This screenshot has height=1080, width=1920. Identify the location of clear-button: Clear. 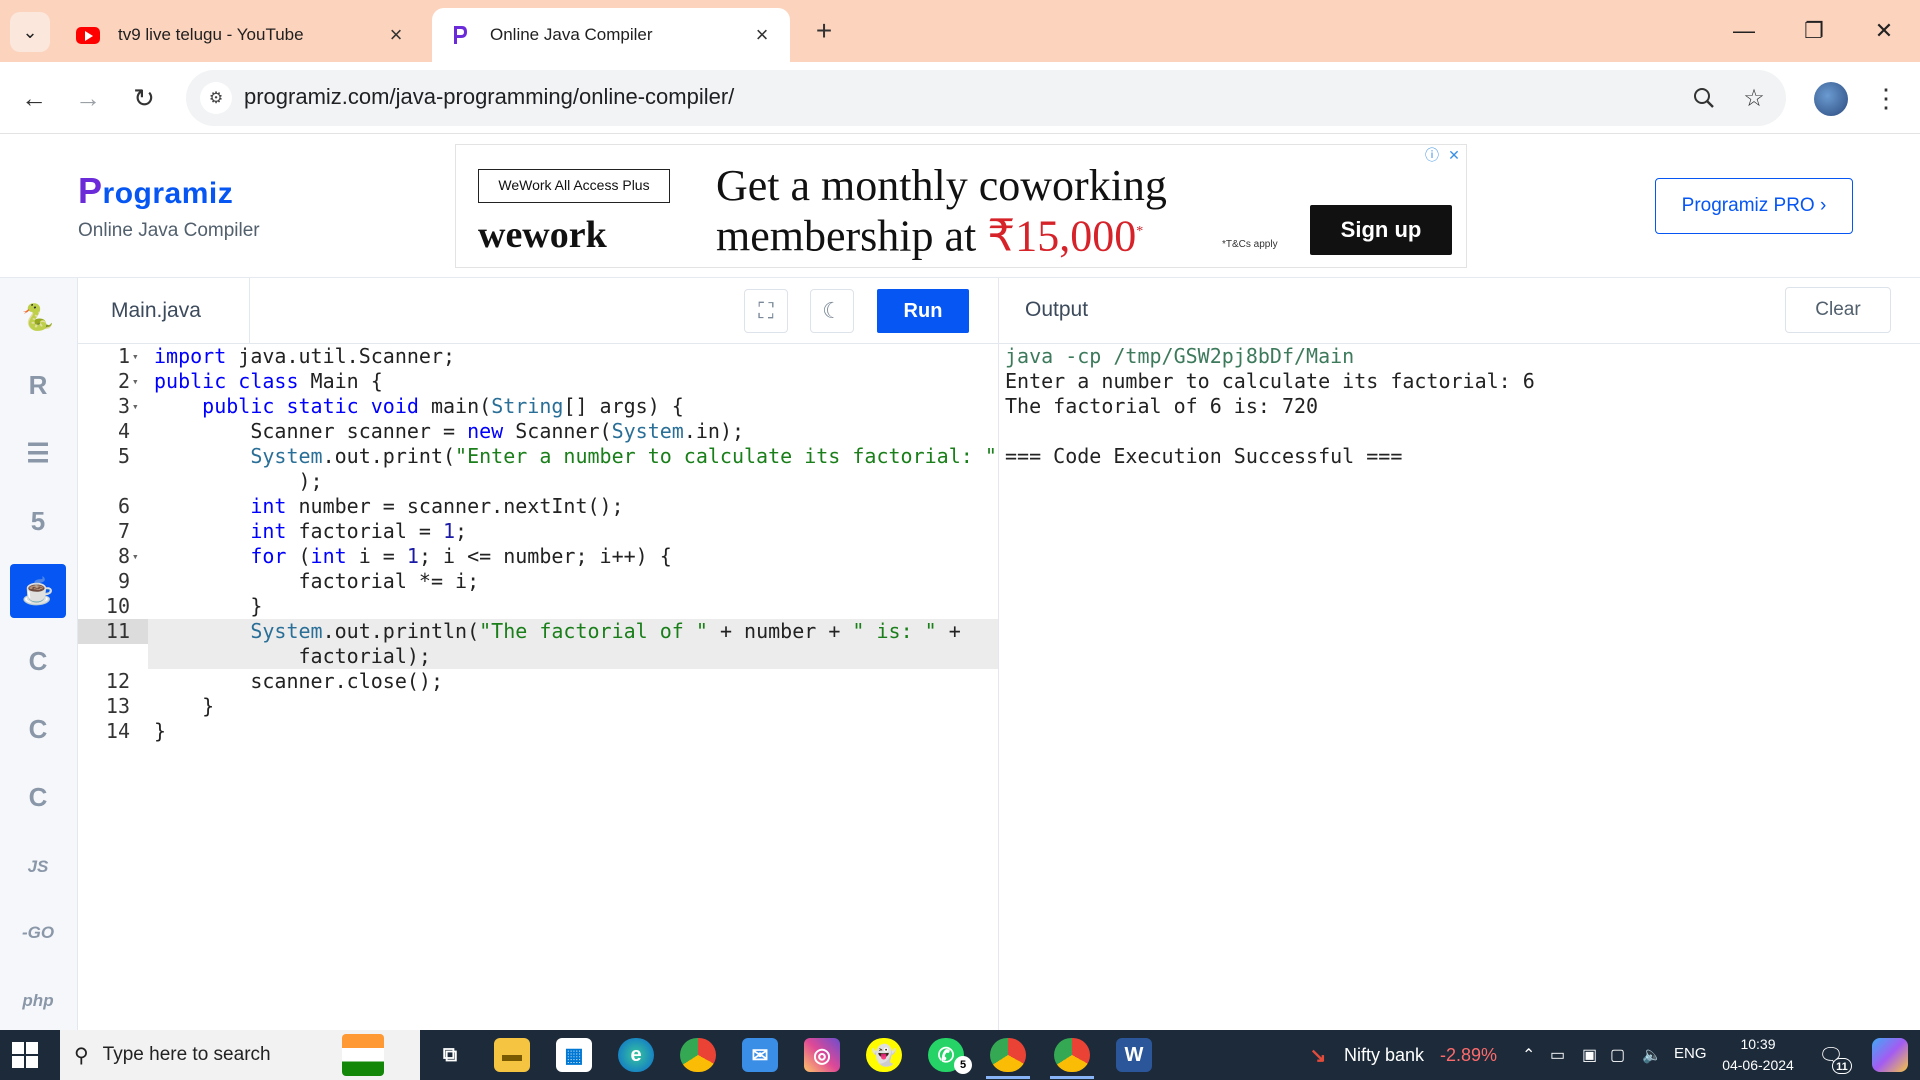
(1838, 310).